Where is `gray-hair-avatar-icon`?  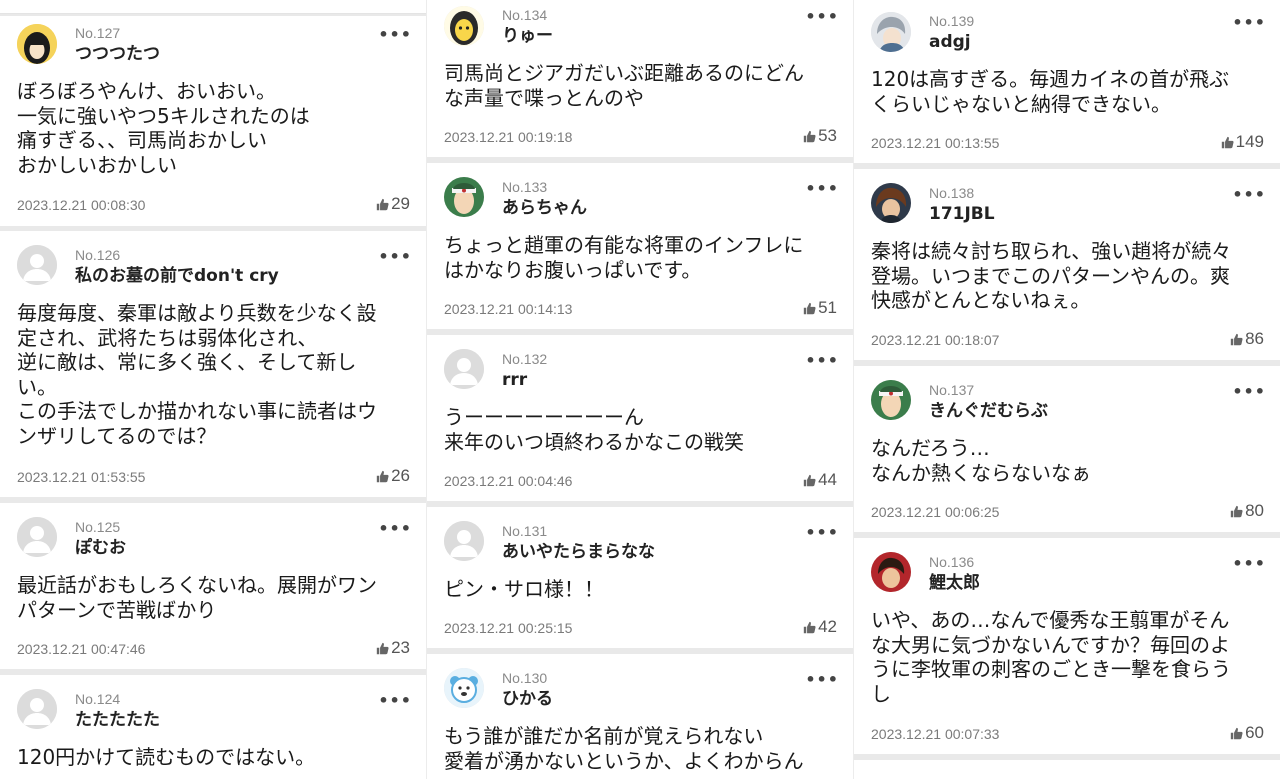
gray-hair-avatar-icon is located at coordinates (891, 32).